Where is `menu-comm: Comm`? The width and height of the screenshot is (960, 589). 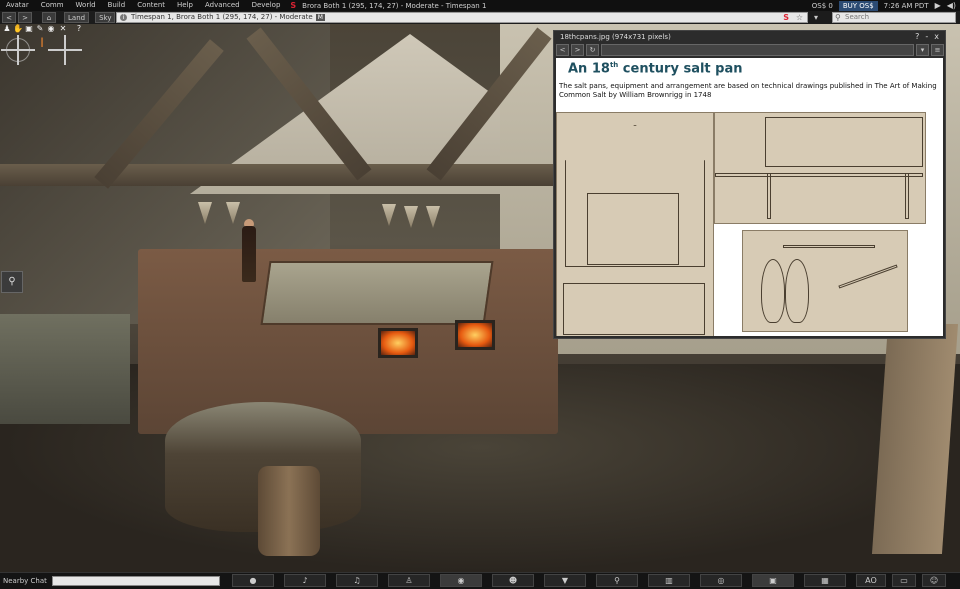 menu-comm: Comm is located at coordinates (52, 5).